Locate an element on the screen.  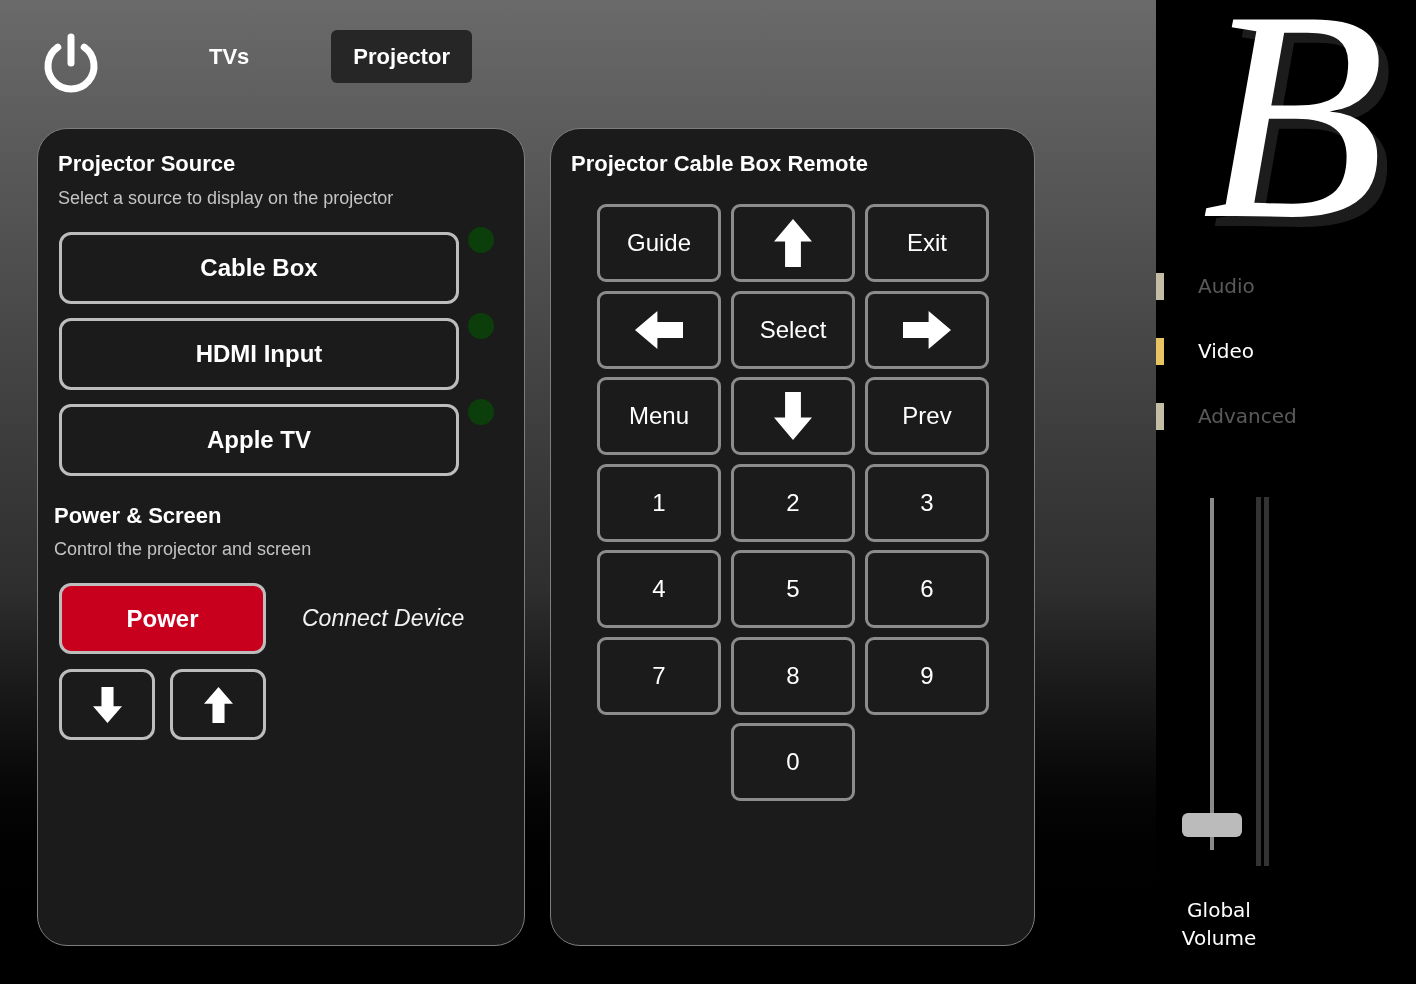
right-arrow-icon is located at coordinates (927, 329).